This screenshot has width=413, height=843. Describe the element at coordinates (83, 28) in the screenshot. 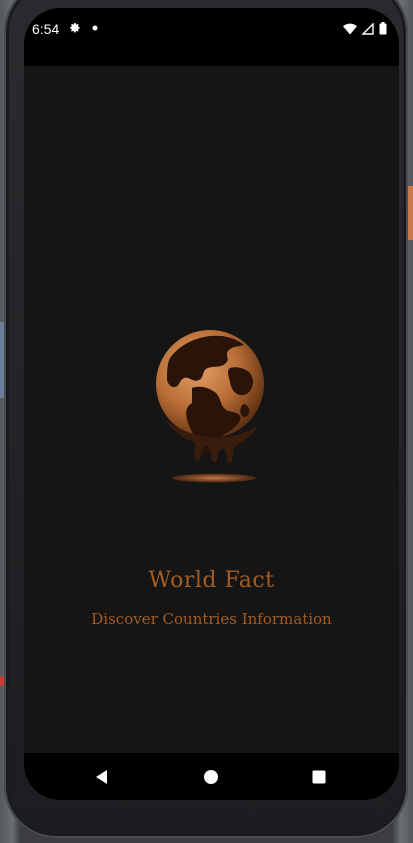

I see `status-left-icons` at that location.